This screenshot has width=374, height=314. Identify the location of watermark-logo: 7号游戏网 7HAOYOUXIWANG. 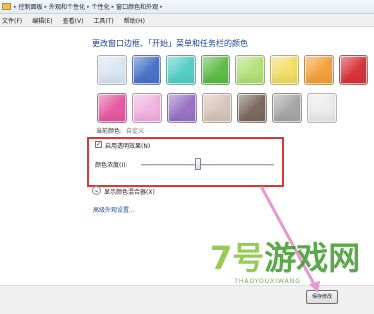
(285, 262).